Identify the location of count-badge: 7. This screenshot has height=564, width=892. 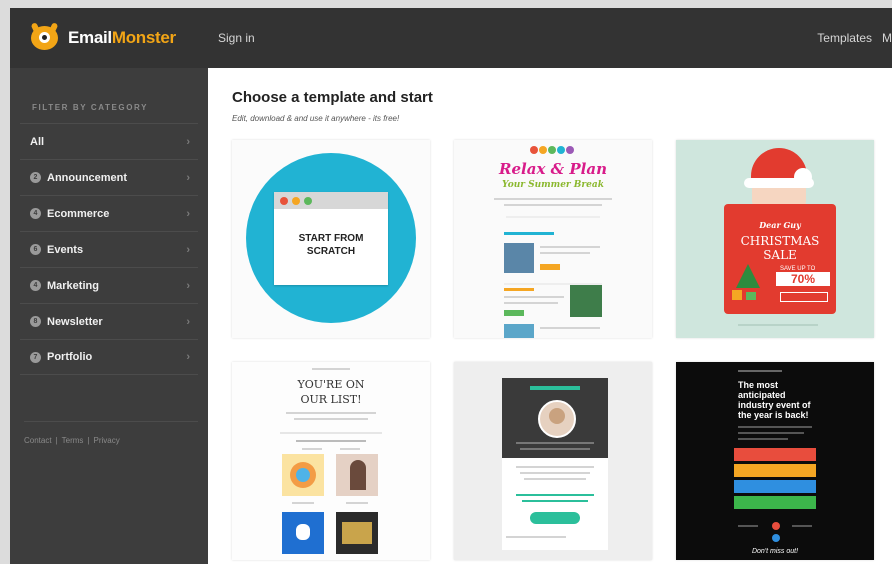
(35, 357).